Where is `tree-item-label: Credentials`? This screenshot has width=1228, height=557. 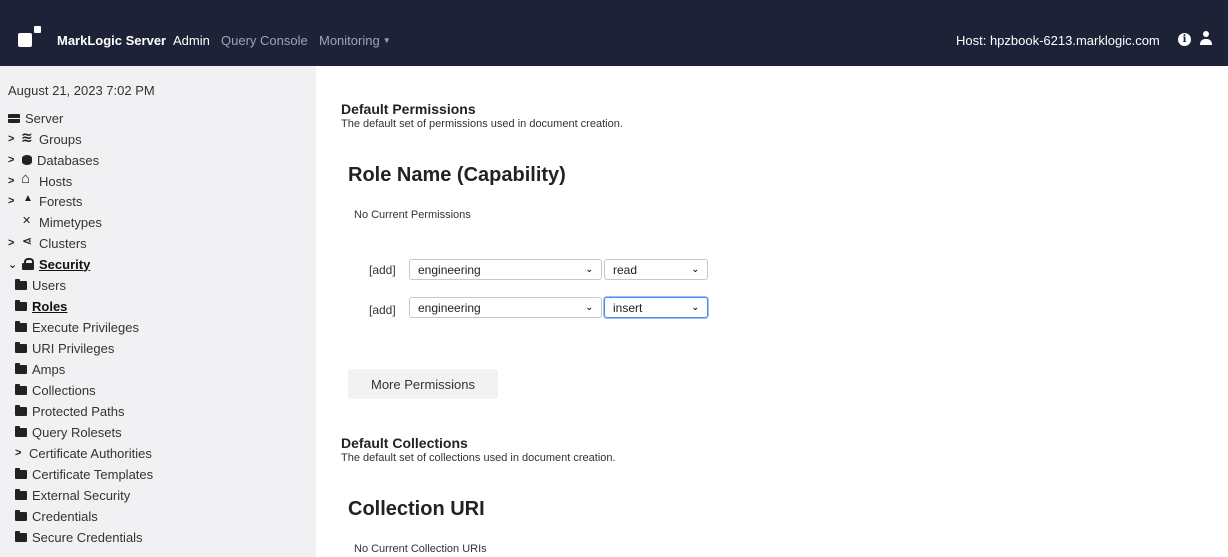 tree-item-label: Credentials is located at coordinates (65, 516).